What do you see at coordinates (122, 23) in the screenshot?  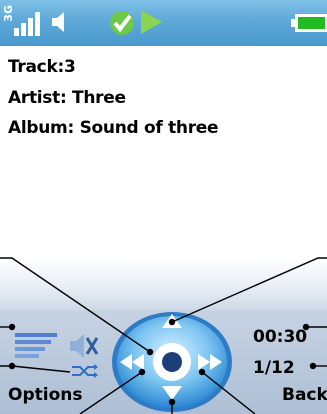 I see `checkmark-icon` at bounding box center [122, 23].